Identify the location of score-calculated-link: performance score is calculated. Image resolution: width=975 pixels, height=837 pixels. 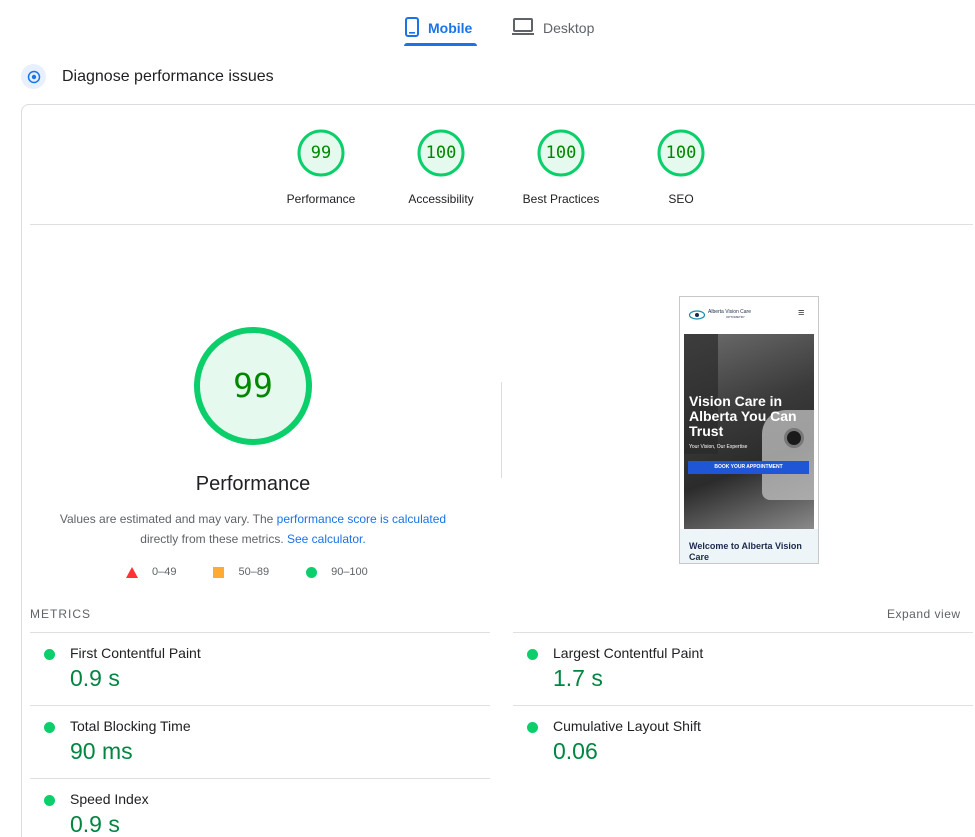
(361, 519).